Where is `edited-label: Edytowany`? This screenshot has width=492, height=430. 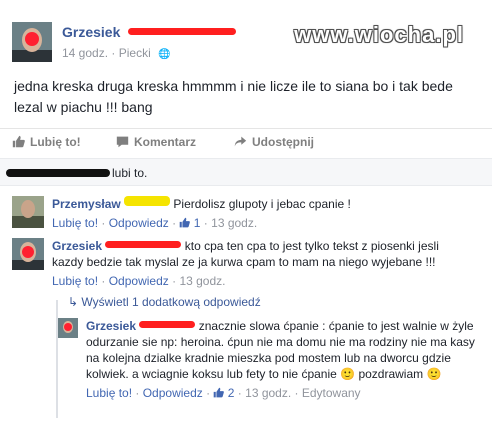 edited-label: Edytowany is located at coordinates (331, 393).